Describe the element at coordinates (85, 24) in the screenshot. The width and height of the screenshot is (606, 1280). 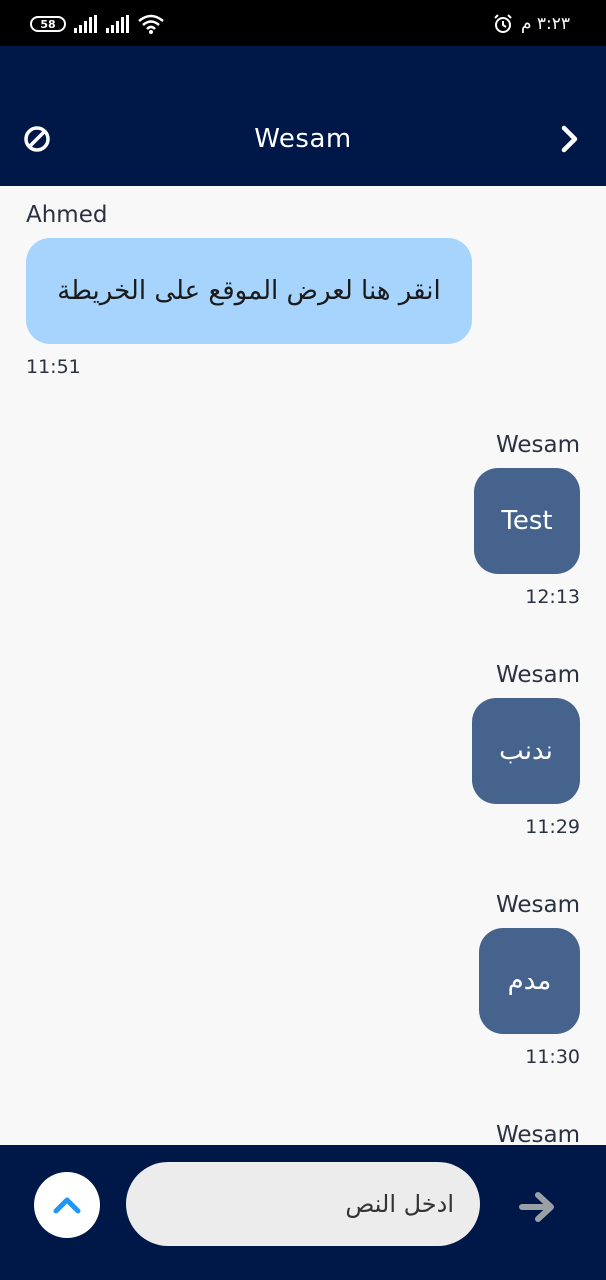
I see `signal-icon` at that location.